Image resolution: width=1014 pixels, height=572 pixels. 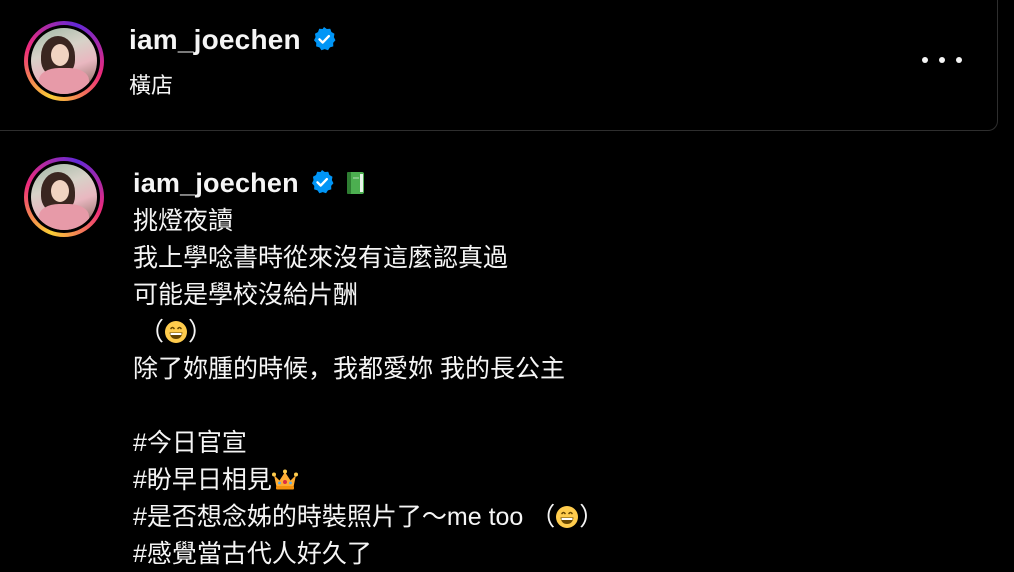 I want to click on hashtag-link: #盼早日相見, so click(x=202, y=480).